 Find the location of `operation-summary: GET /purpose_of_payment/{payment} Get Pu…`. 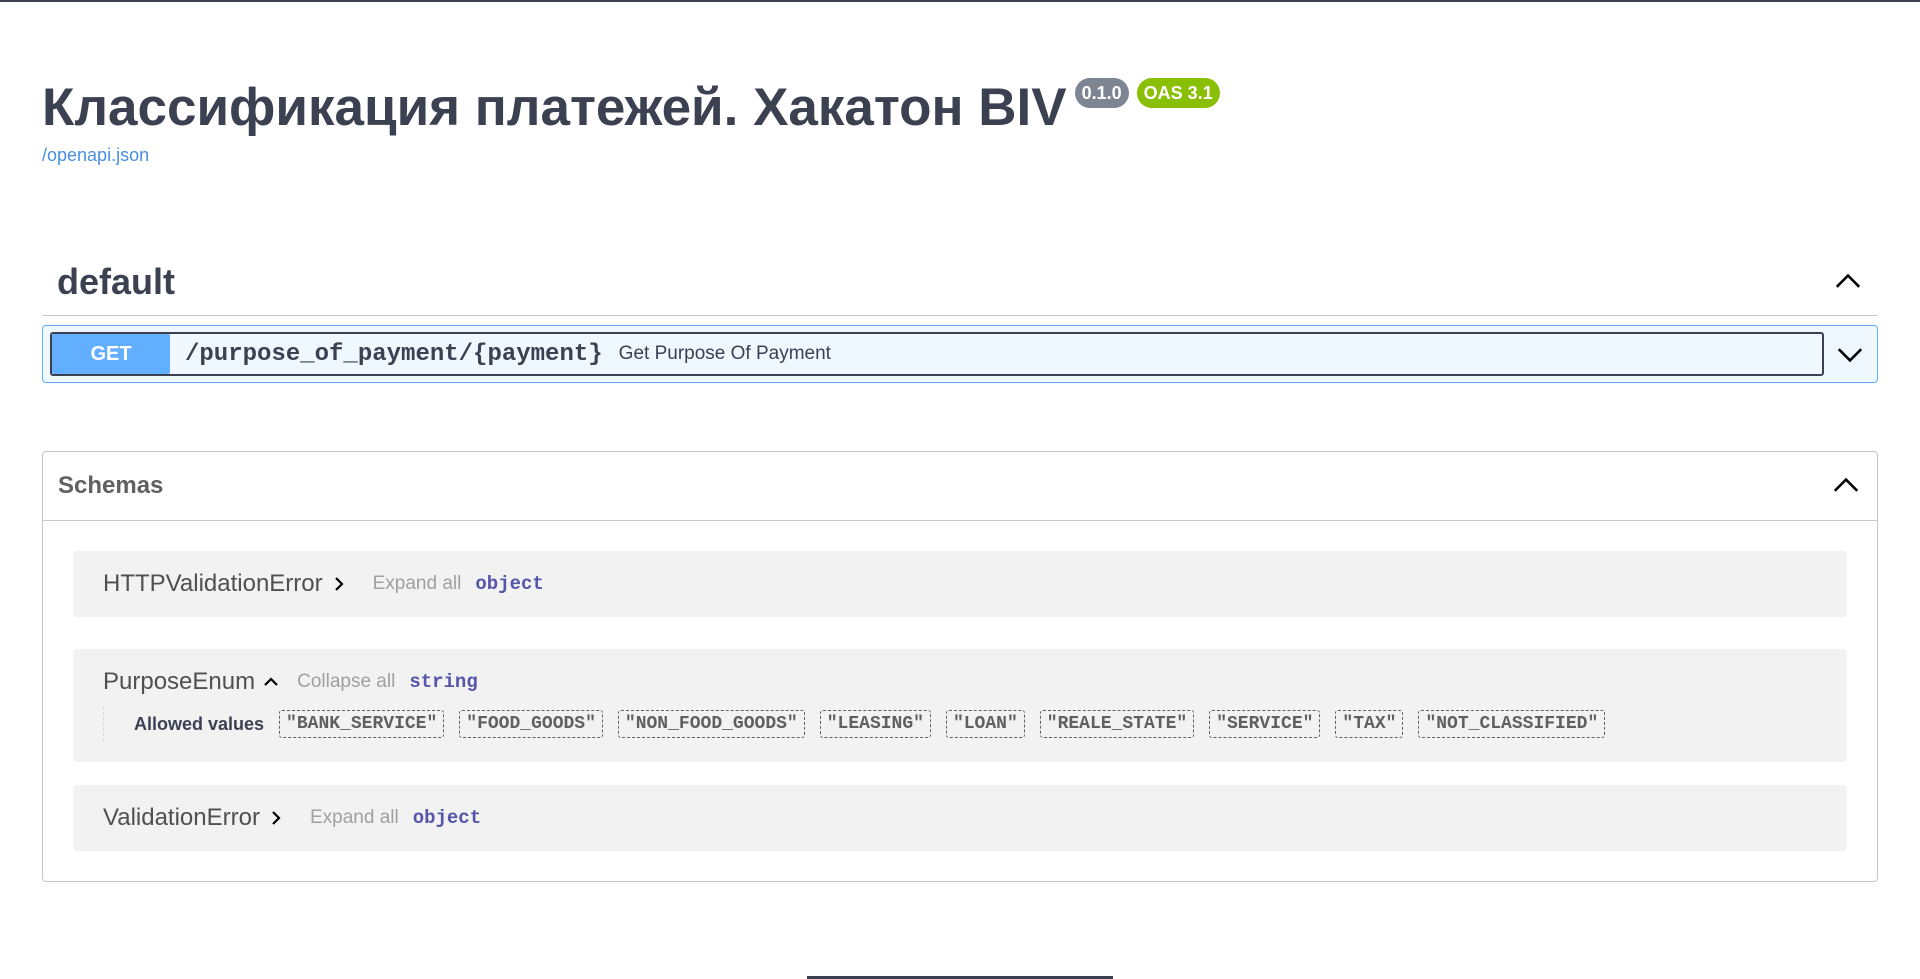

operation-summary: GET /purpose_of_payment/{payment} Get Pu… is located at coordinates (937, 354).